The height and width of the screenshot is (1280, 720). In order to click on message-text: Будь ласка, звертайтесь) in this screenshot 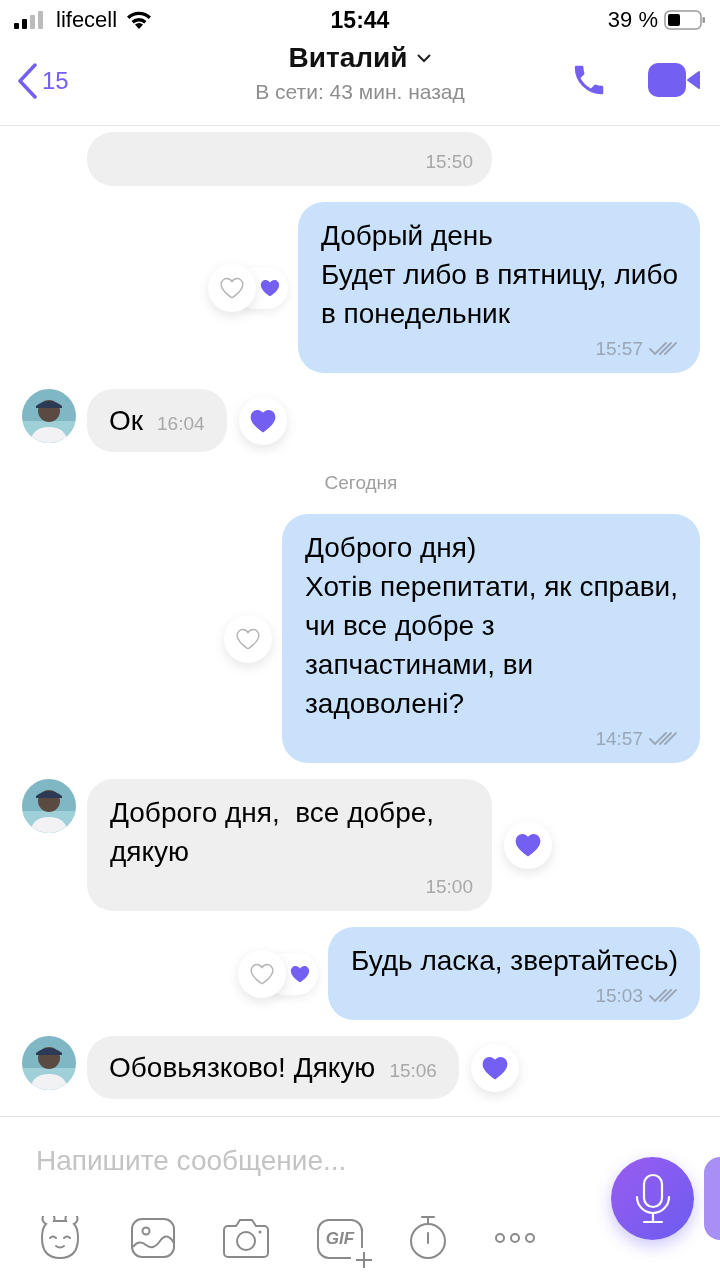, I will do `click(514, 961)`.